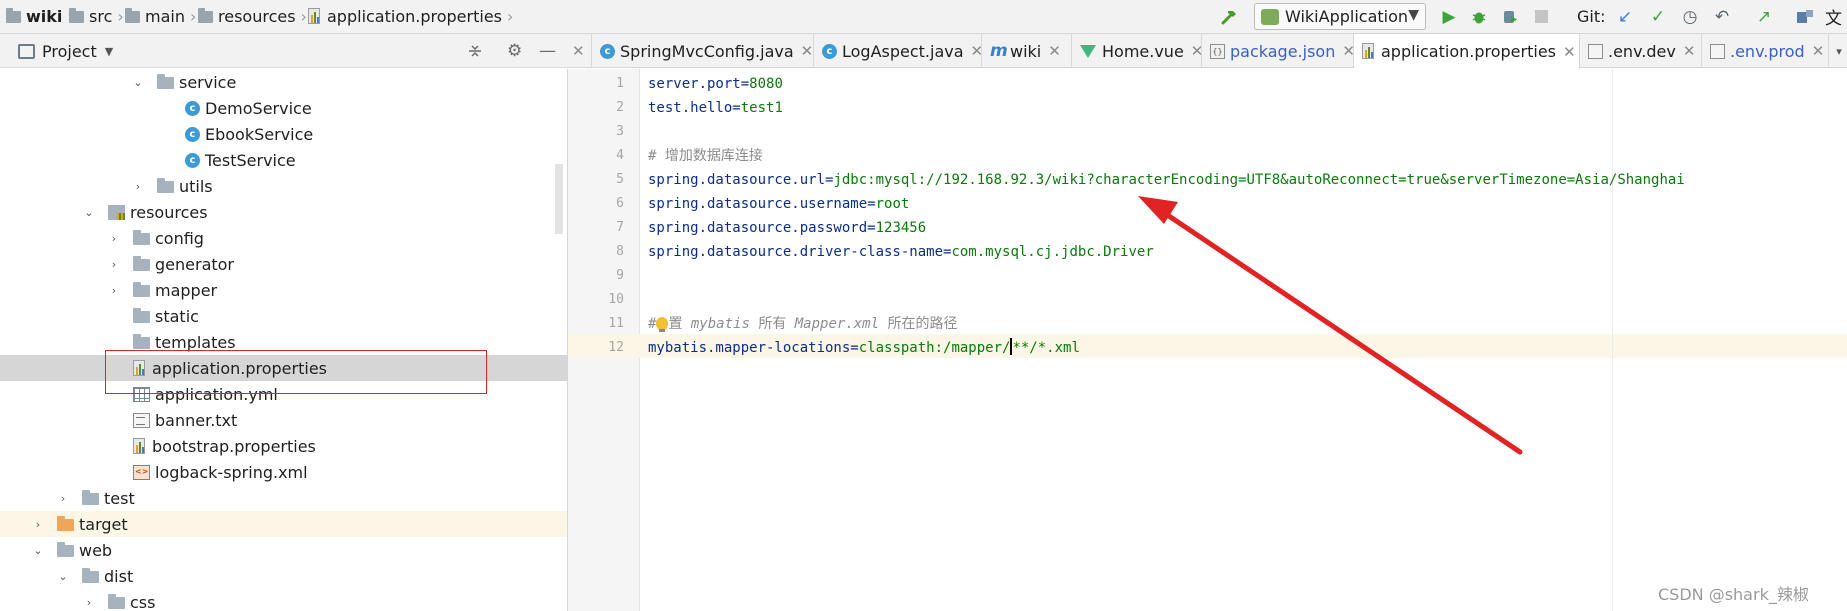 This screenshot has height=611, width=1847. Describe the element at coordinates (1330, 325) in the screenshot. I see `annotation-arrow` at that location.